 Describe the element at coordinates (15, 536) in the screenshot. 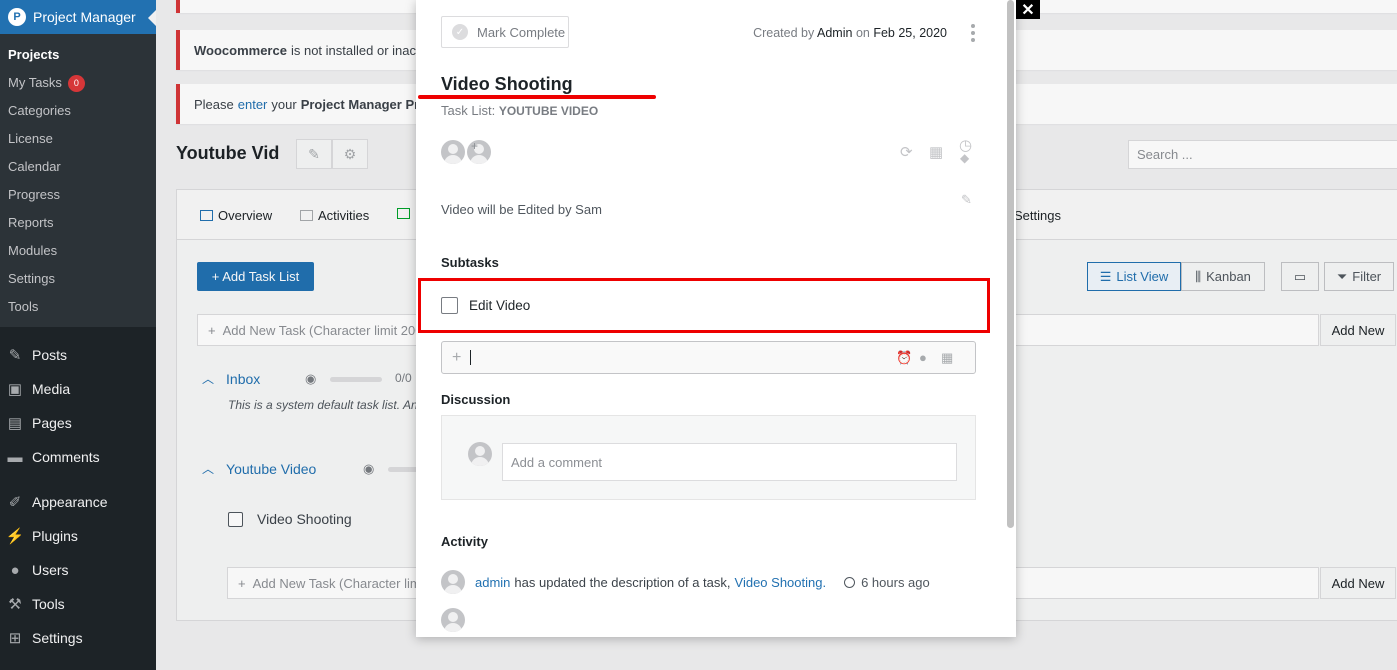

I see `plugin-icon: ⚡` at that location.